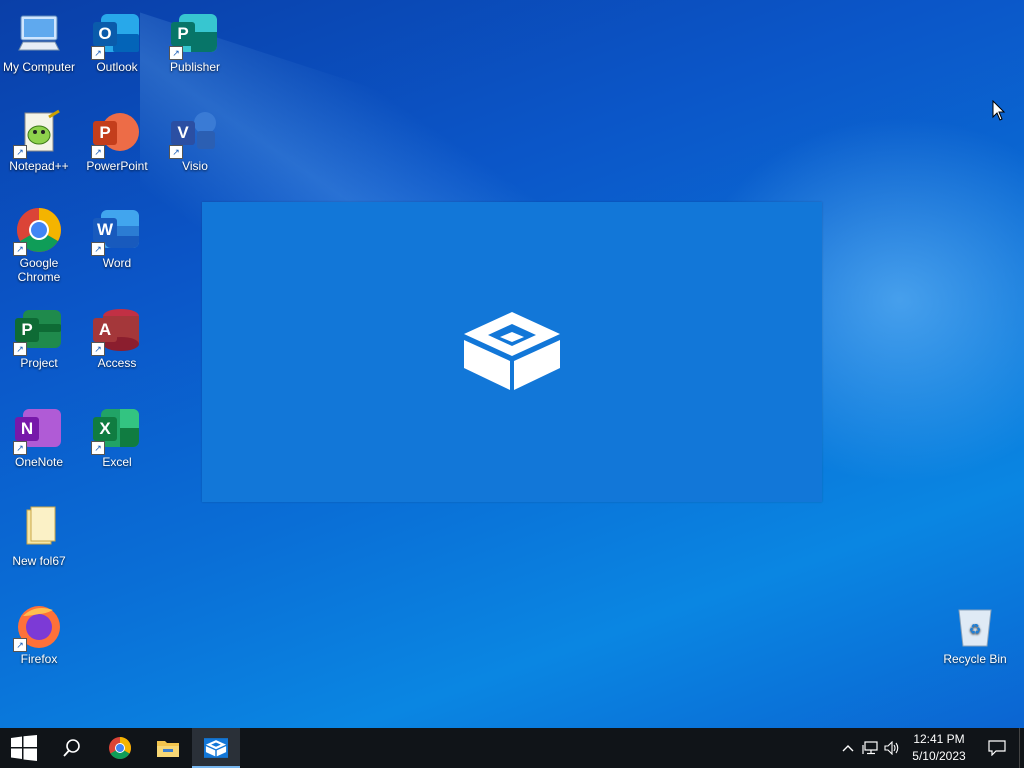 The width and height of the screenshot is (1024, 768). I want to click on desktop-icon-google-chrome: ↗ Google Chrome, so click(39, 245).